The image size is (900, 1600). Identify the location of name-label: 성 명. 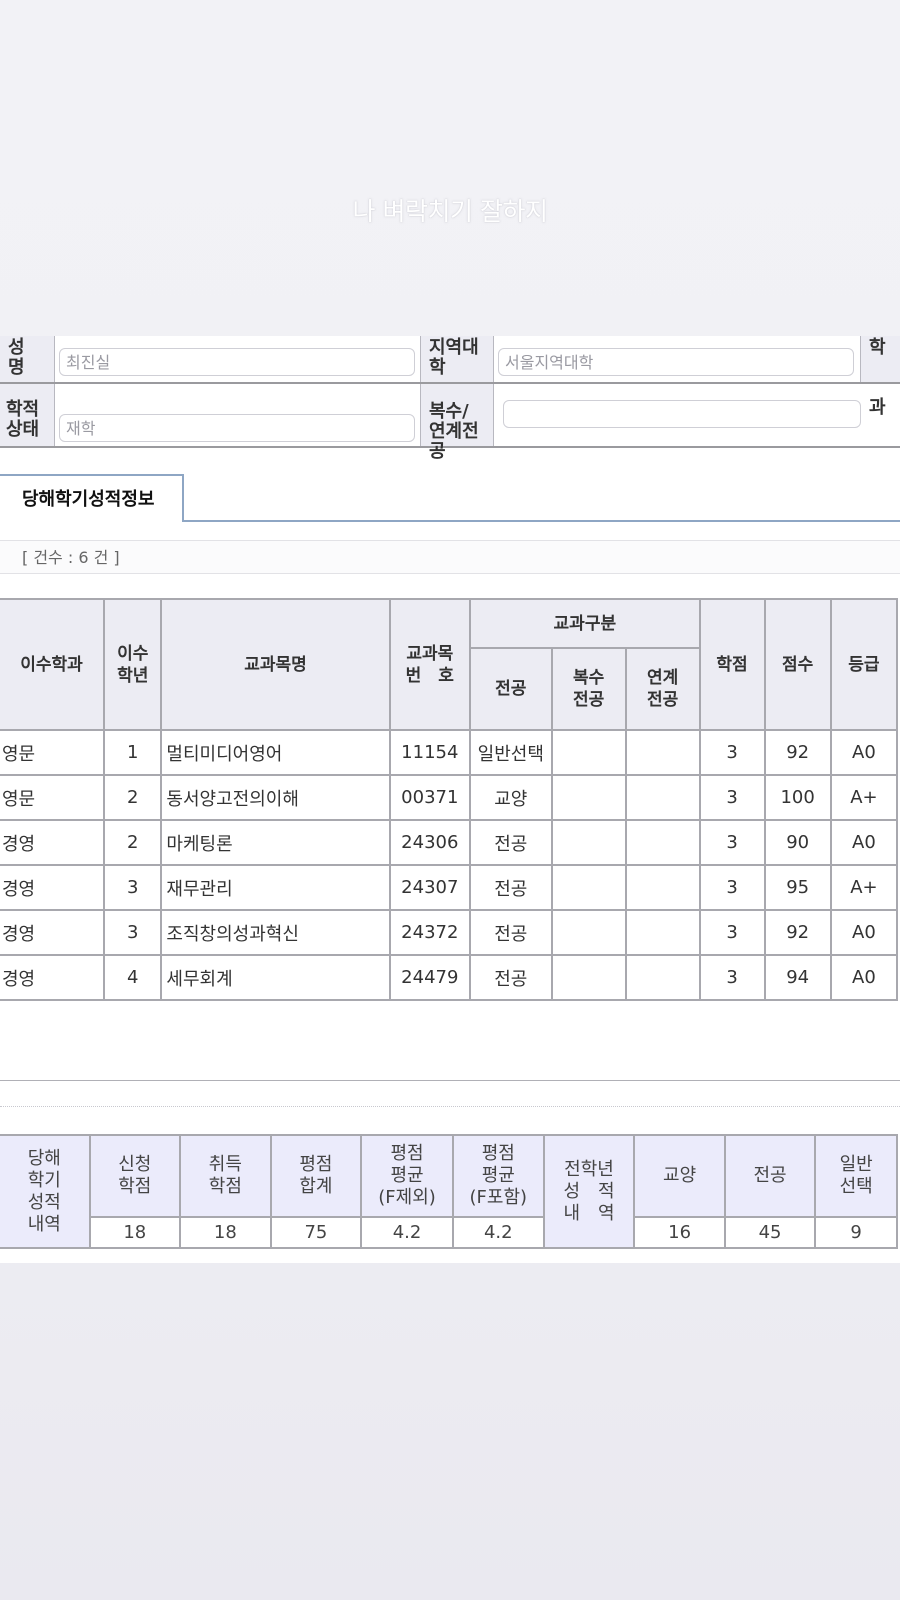
(27, 359).